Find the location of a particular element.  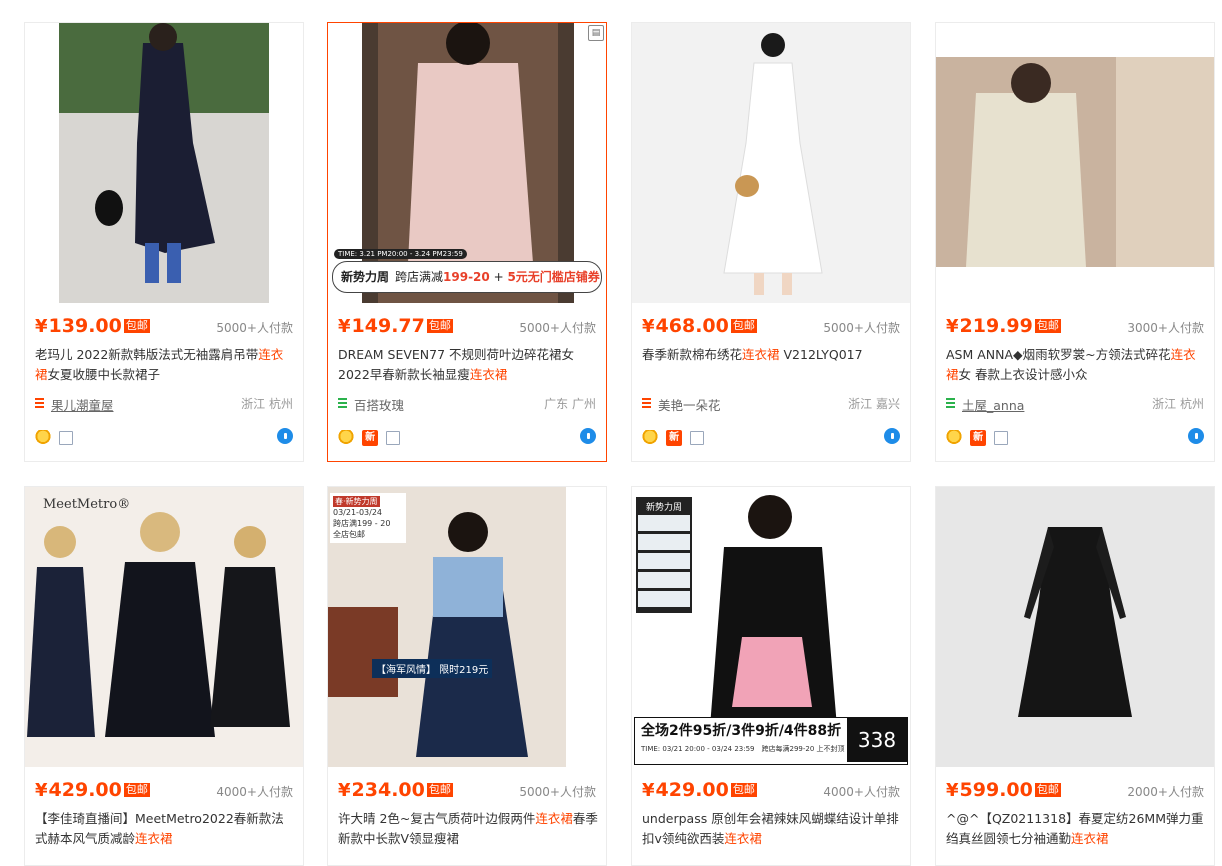

shop-link: 美艳一朵花 is located at coordinates (689, 404).